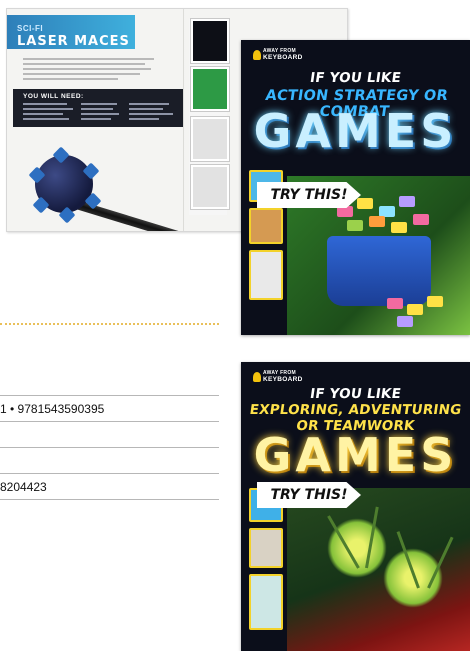 The width and height of the screenshot is (470, 651). What do you see at coordinates (30, 28) in the screenshot?
I see `spread-kicker: SCI-FI` at bounding box center [30, 28].